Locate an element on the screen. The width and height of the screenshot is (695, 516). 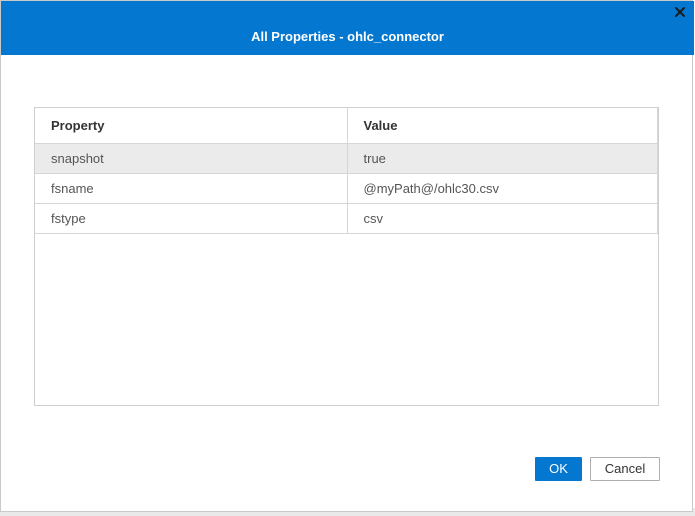
value-cell: csv is located at coordinates (502, 218).